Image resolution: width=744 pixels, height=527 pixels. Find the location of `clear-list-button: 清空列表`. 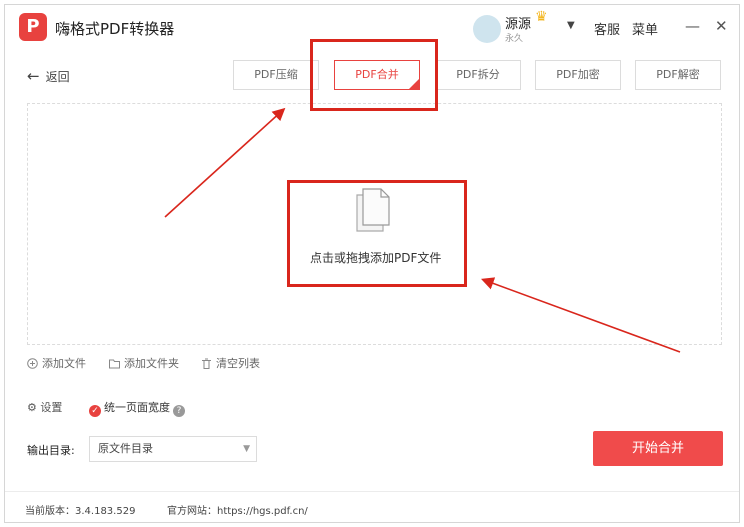

clear-list-button: 清空列表 is located at coordinates (230, 363).